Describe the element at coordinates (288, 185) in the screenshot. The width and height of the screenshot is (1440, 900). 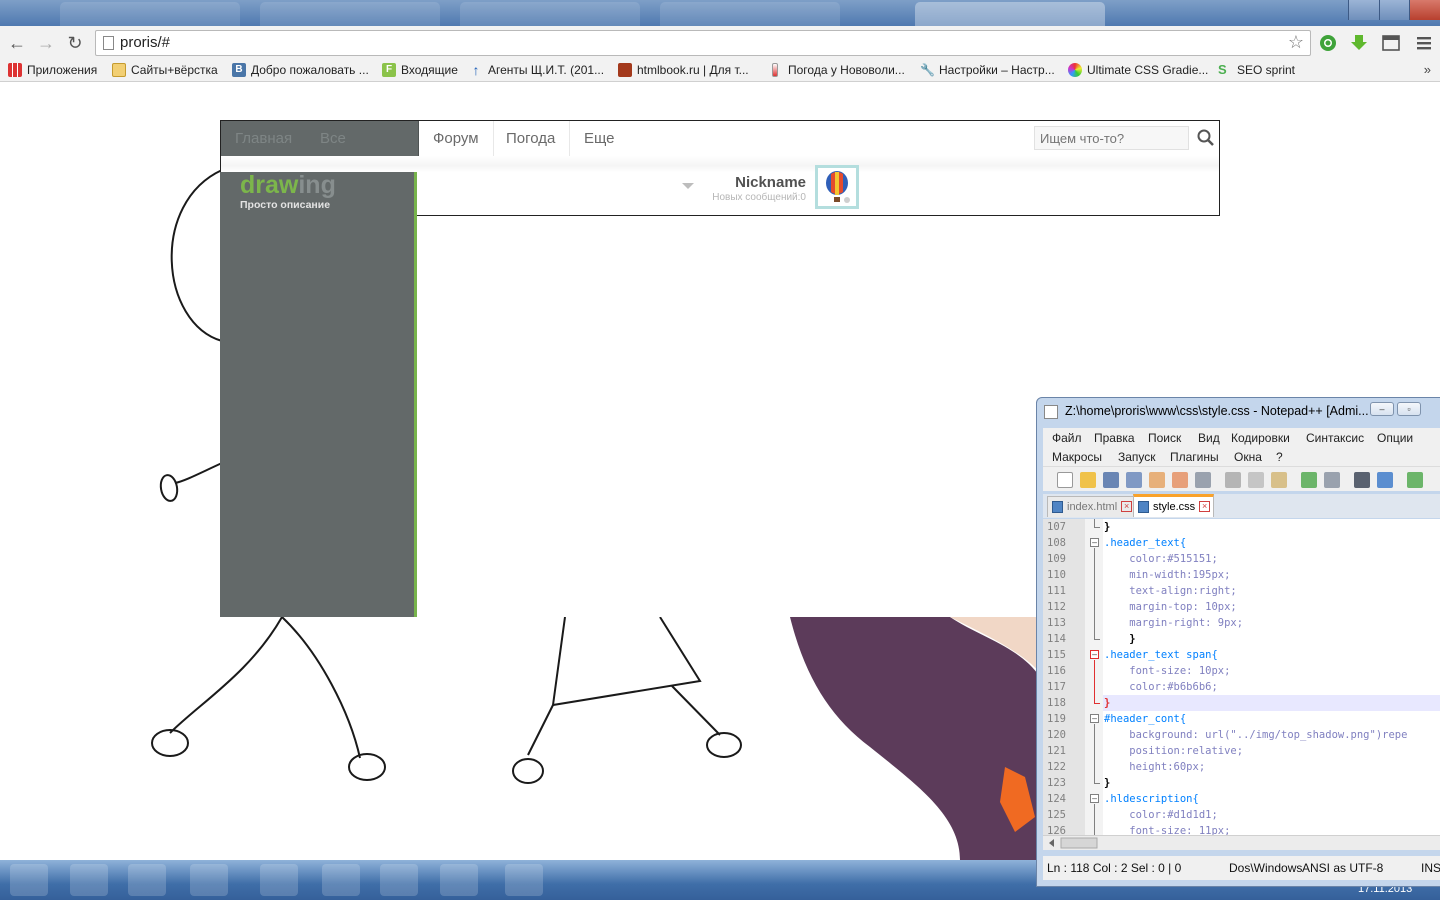
I see `site-logo: drawing` at that location.